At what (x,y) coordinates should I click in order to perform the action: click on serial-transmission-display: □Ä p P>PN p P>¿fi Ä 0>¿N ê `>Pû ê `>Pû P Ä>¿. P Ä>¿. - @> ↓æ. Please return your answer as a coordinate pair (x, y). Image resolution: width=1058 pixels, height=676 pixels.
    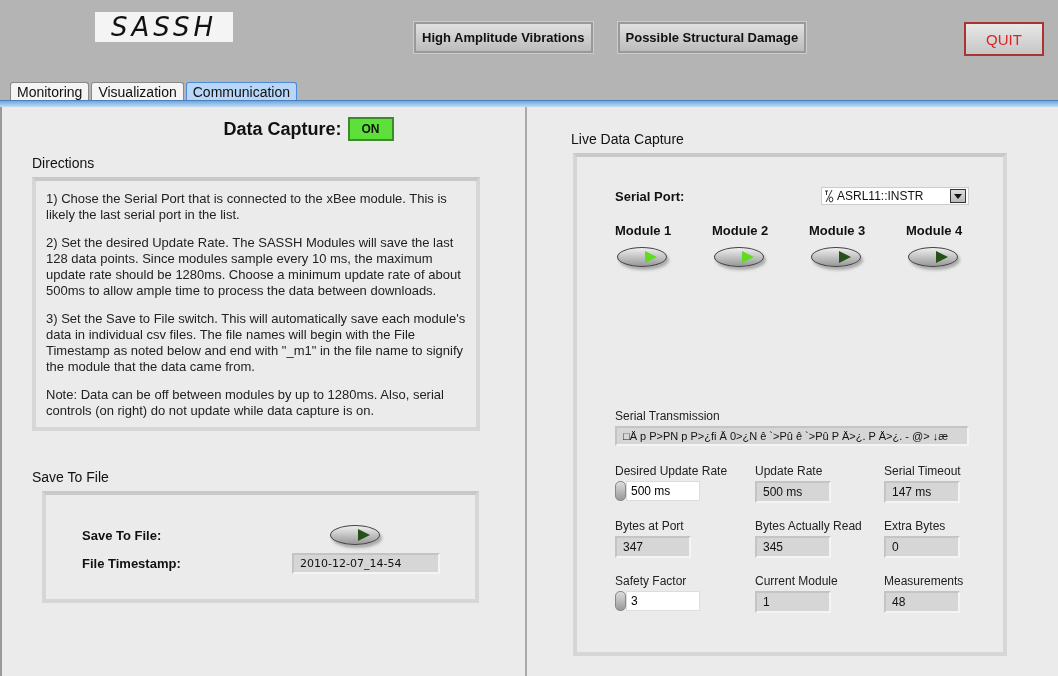
    Looking at the image, I should click on (792, 436).